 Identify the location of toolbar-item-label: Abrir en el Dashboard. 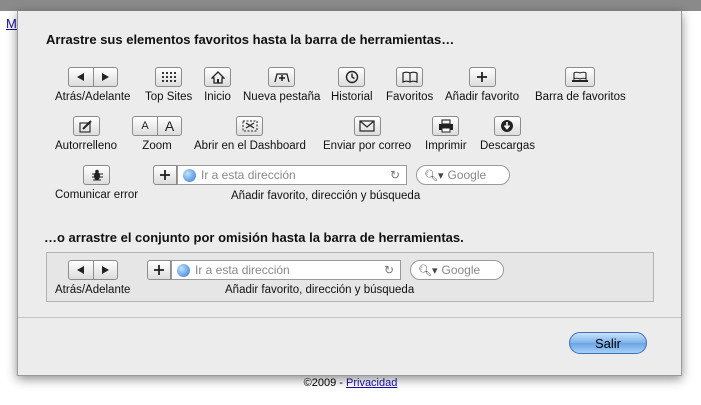
(250, 146).